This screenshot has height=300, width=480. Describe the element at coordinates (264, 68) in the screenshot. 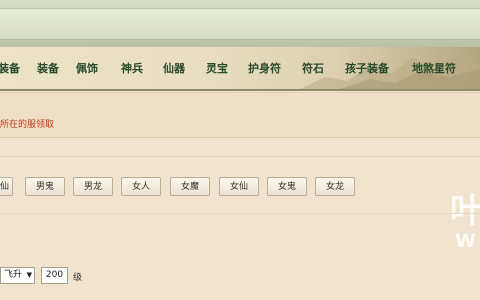

I see `nav-item-amulet: 护身符` at that location.